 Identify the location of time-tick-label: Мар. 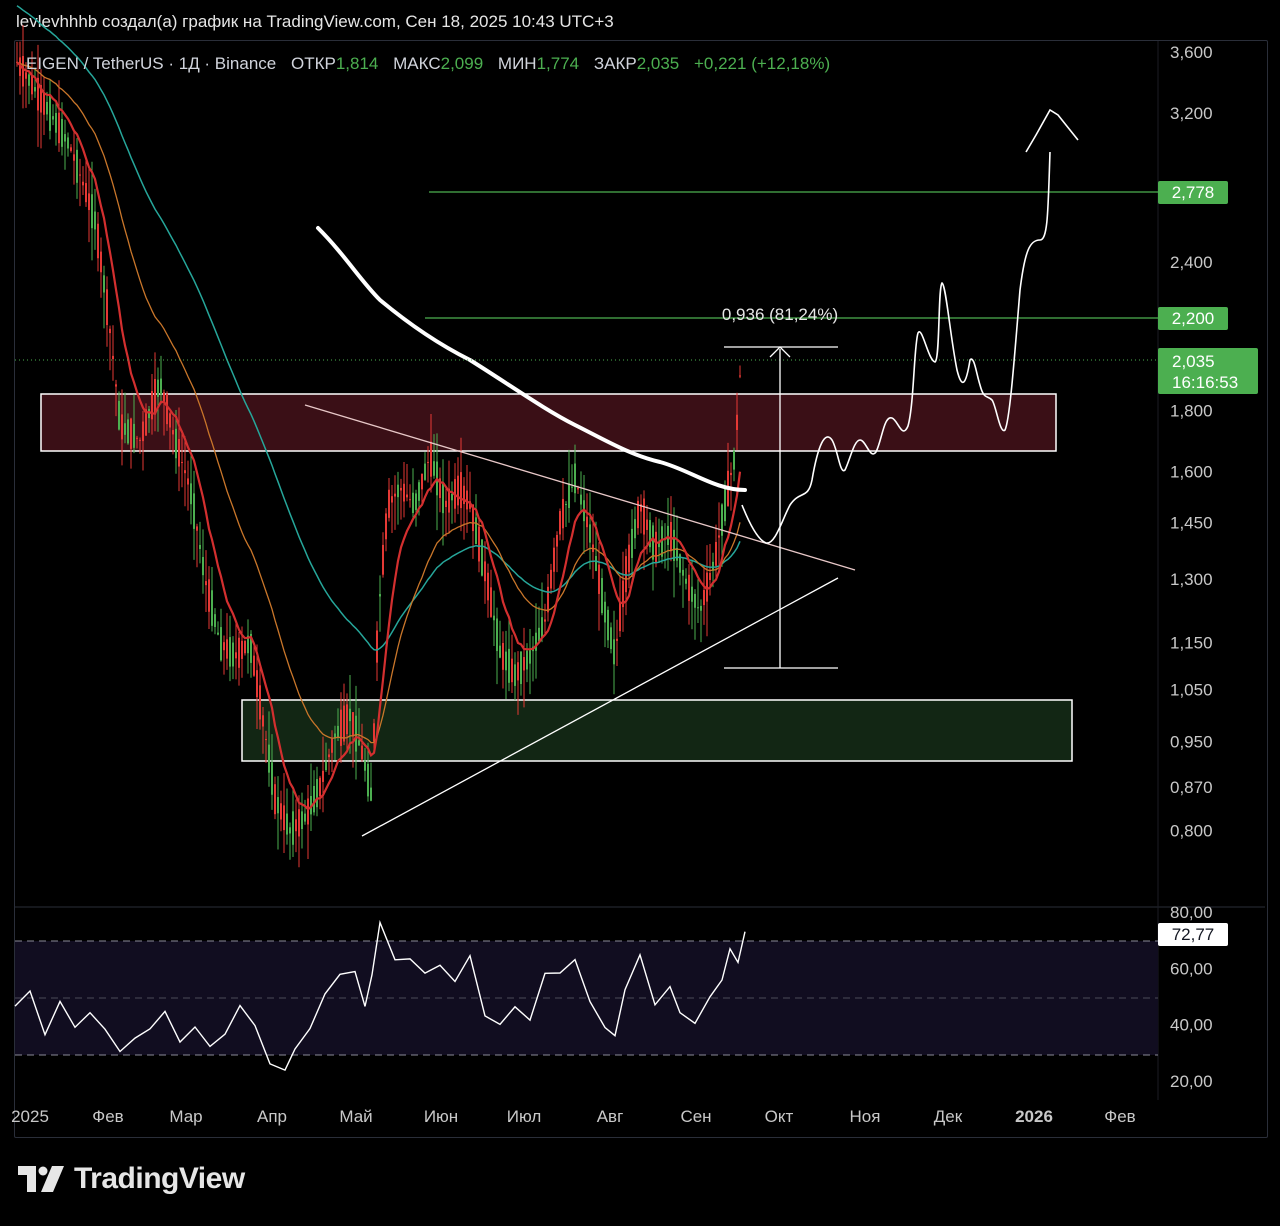
(185, 1116).